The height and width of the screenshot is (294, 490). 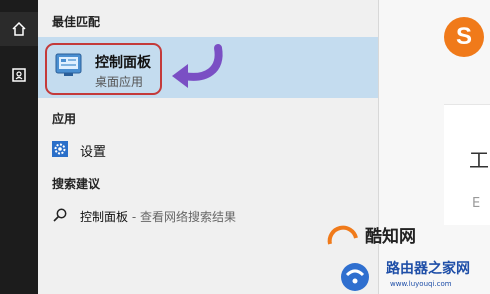 I want to click on apps-heading: 应用, so click(x=64, y=119).